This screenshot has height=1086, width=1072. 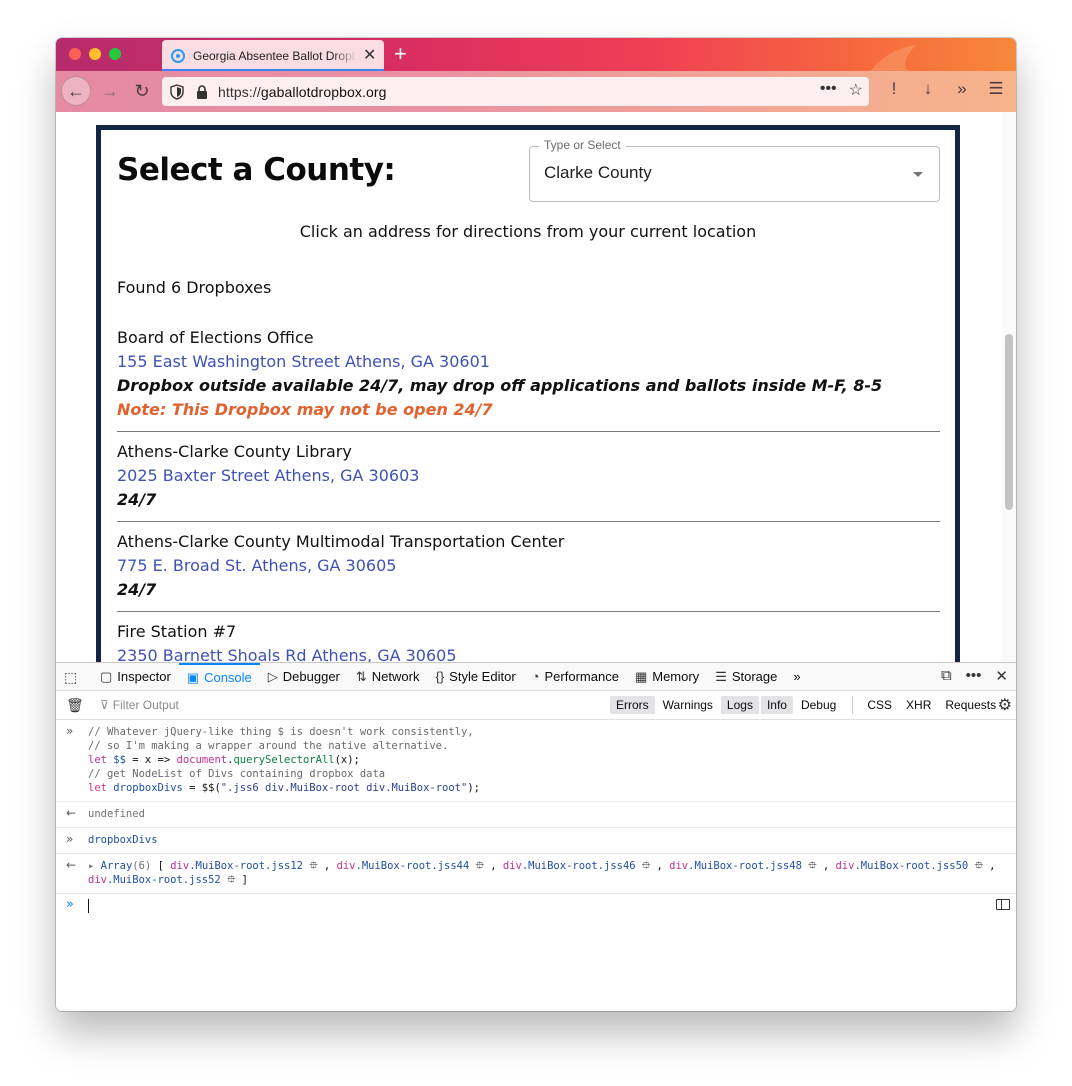 I want to click on url-scheme: https://, so click(x=239, y=91).